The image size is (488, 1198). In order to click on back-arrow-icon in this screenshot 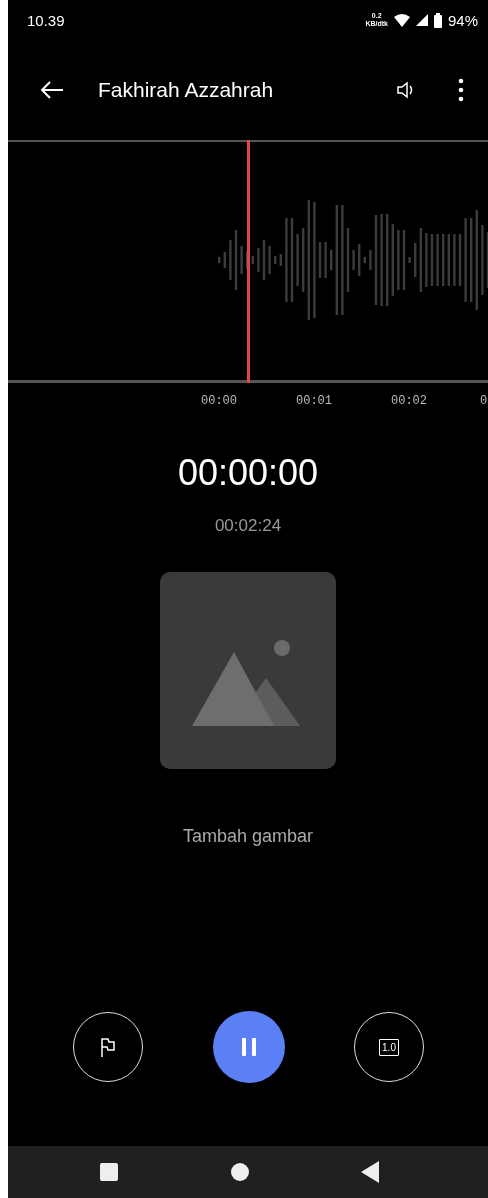, I will do `click(52, 90)`.